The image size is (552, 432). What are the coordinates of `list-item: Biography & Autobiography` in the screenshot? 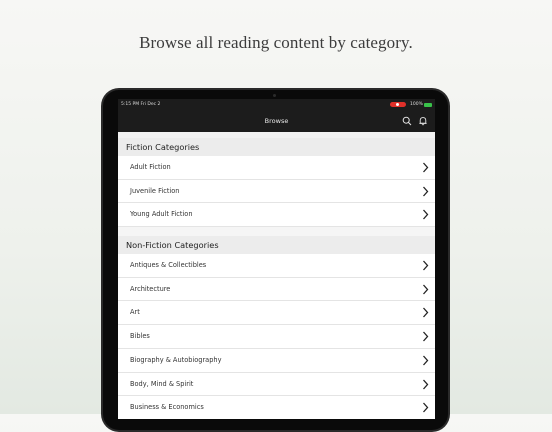 It's located at (276, 360).